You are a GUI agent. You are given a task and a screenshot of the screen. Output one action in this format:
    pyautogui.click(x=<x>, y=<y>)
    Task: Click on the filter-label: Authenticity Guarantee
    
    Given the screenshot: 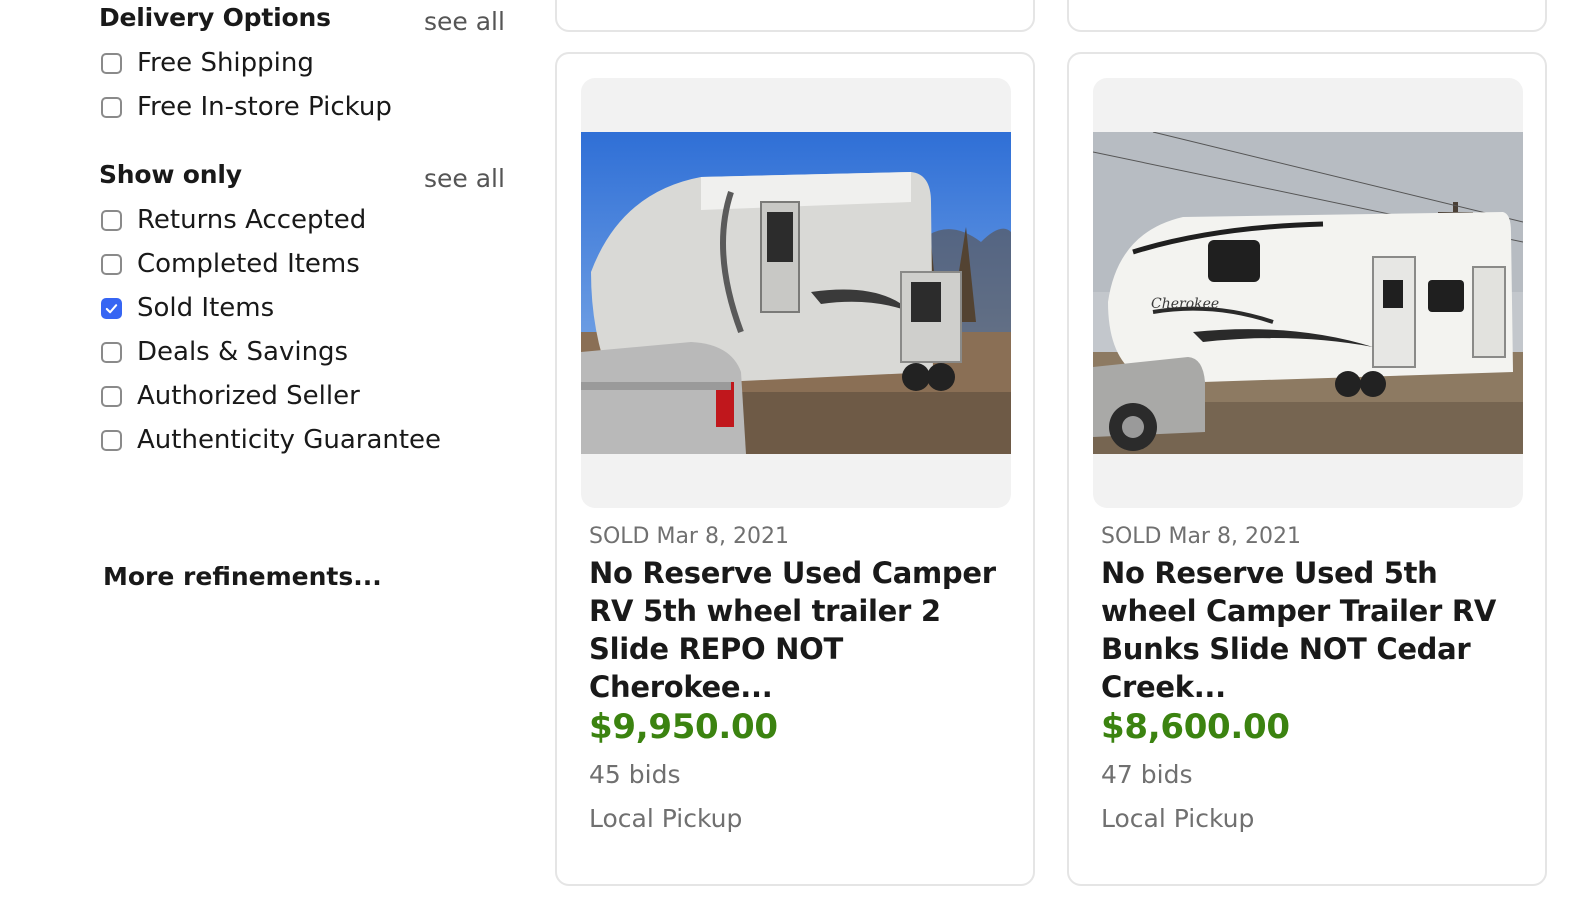 What is the action you would take?
    pyautogui.click(x=289, y=440)
    